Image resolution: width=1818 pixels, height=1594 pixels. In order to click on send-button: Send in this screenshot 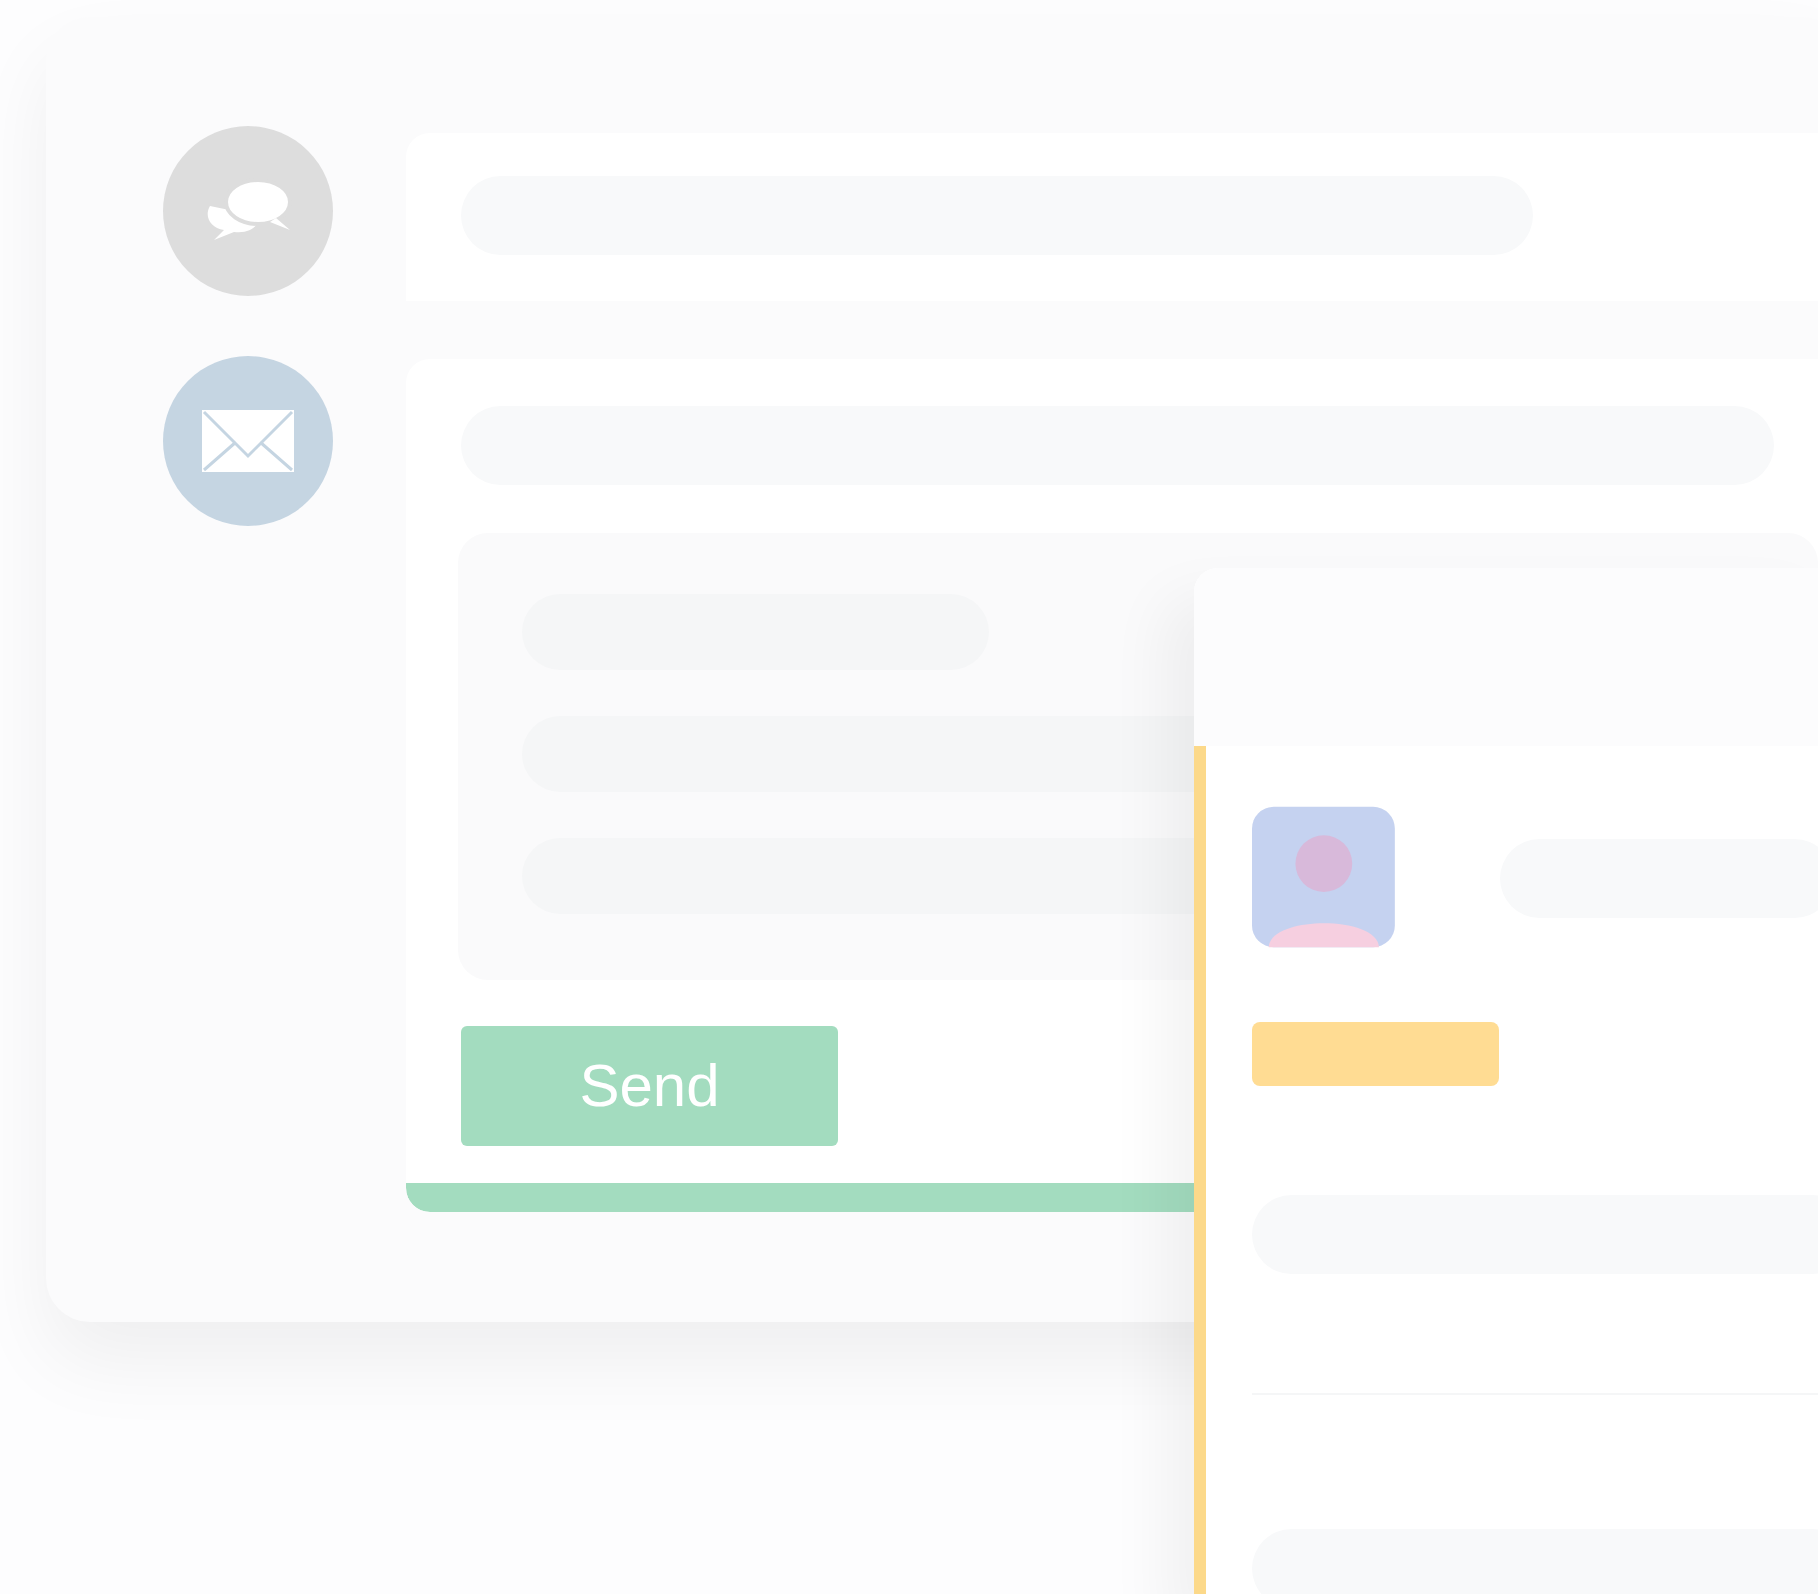, I will do `click(649, 1086)`.